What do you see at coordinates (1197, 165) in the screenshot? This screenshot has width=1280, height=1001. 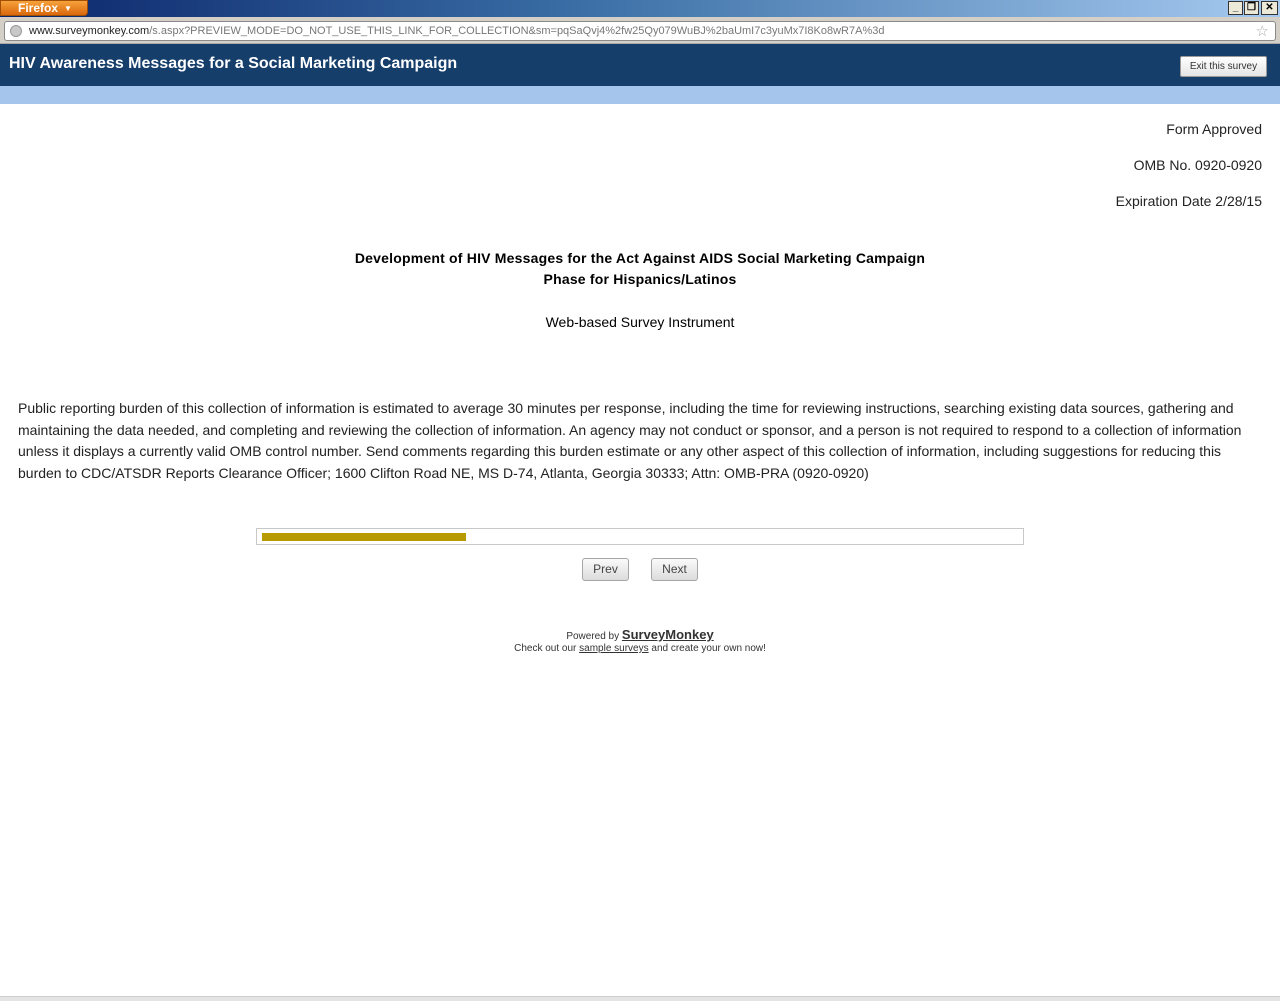 I see `omb-number-text: OMB No. 0920-0920` at bounding box center [1197, 165].